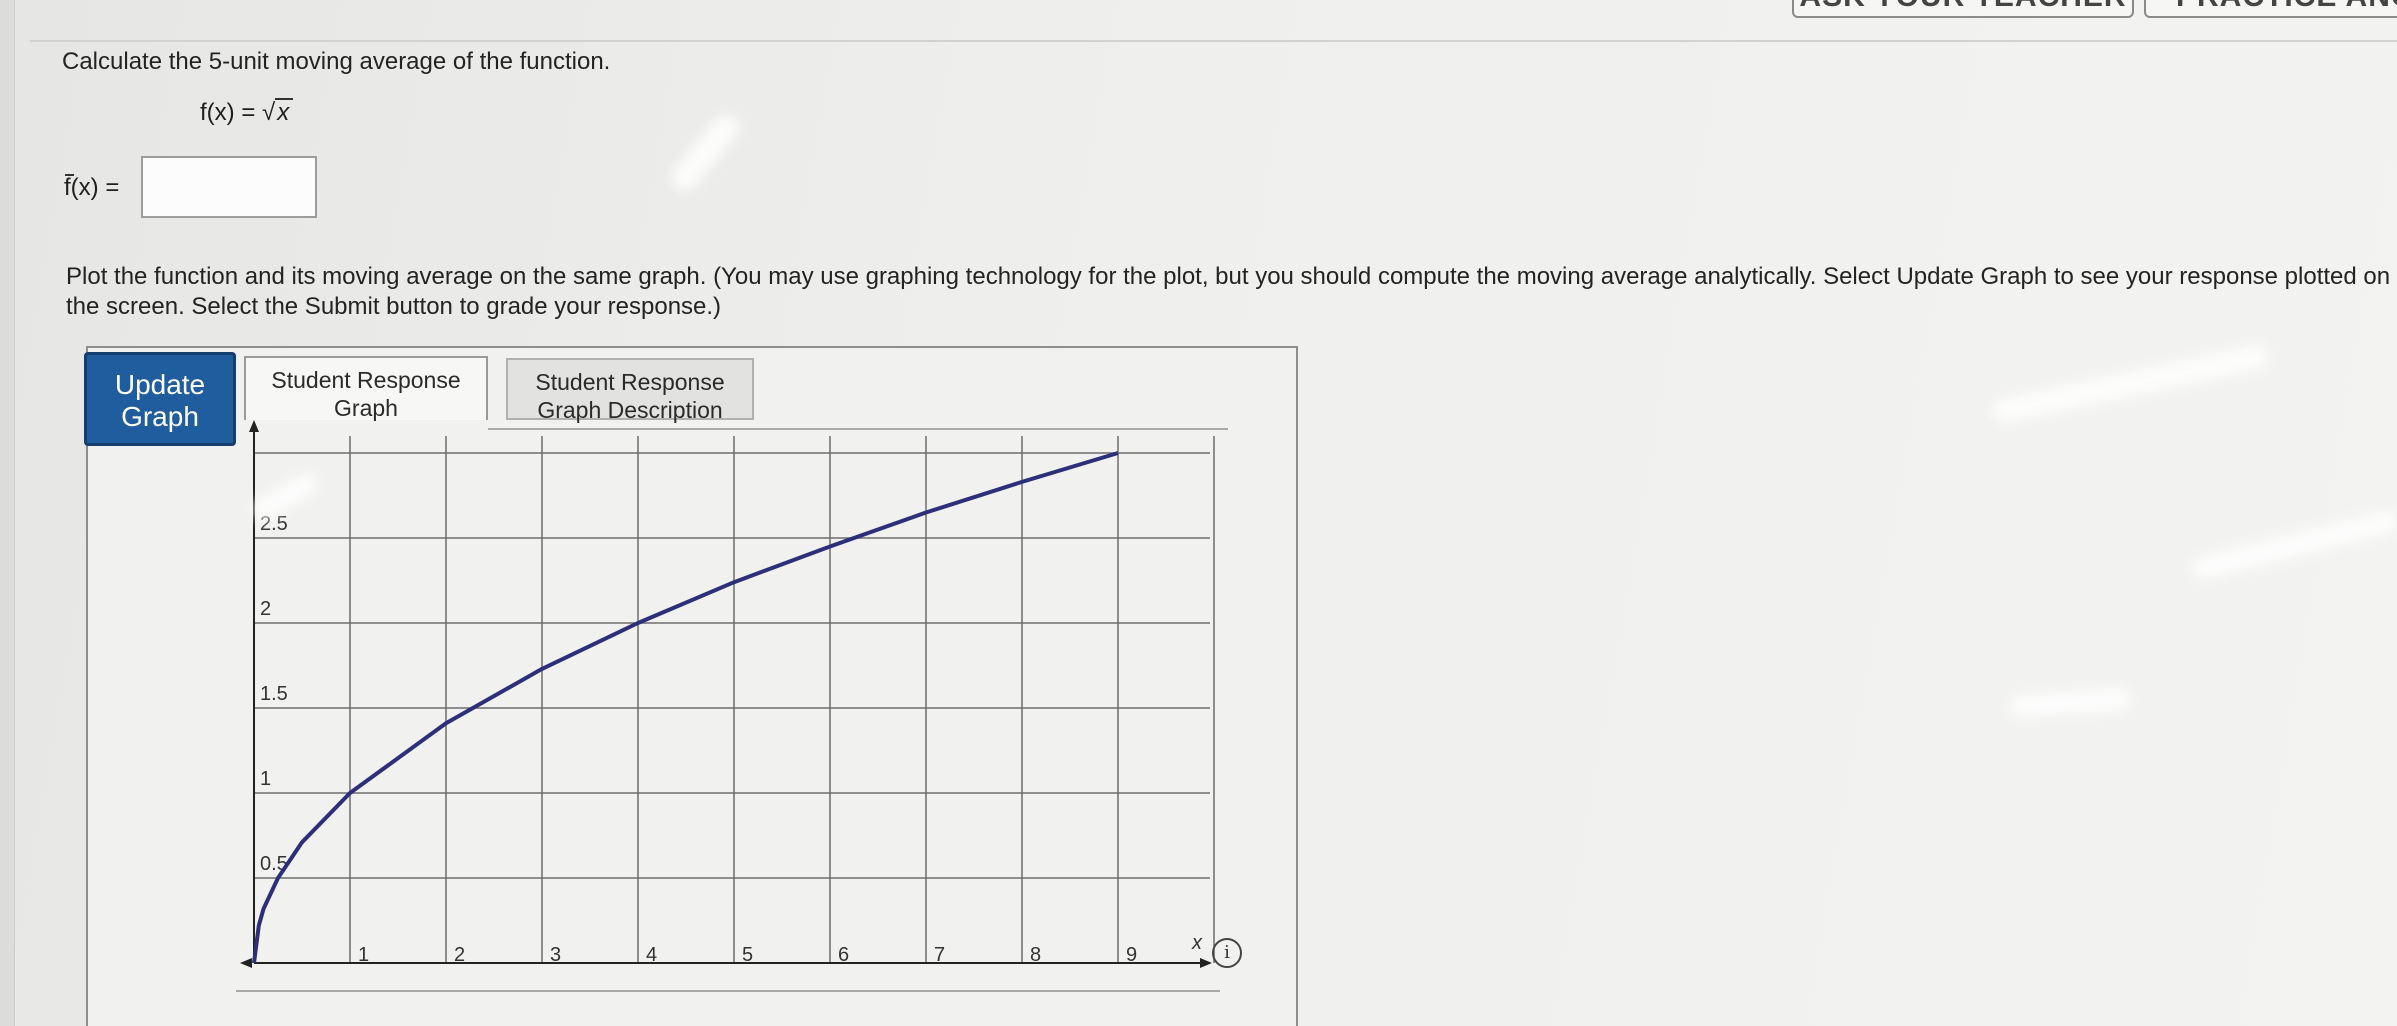  I want to click on x-axis-arrow-left, so click(246, 963).